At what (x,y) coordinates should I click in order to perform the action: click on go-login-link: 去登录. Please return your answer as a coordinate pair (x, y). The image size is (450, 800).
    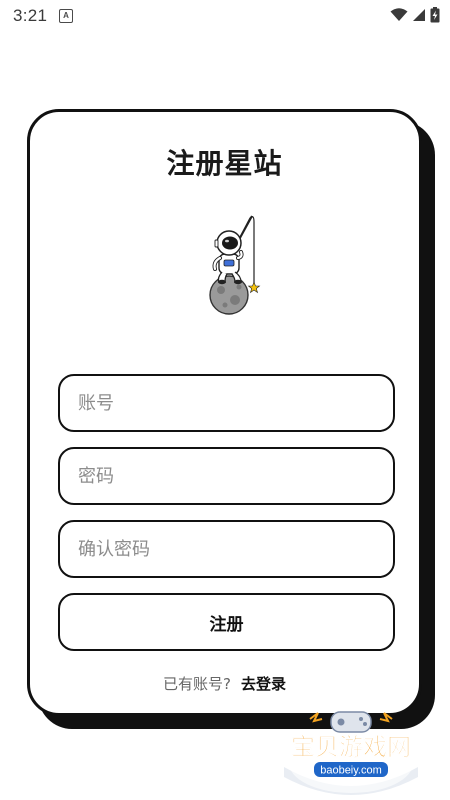
    Looking at the image, I should click on (263, 684).